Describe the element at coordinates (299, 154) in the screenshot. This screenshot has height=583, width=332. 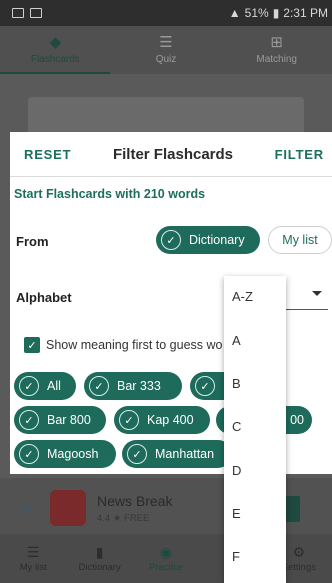
I see `filter-button: FILTER` at that location.